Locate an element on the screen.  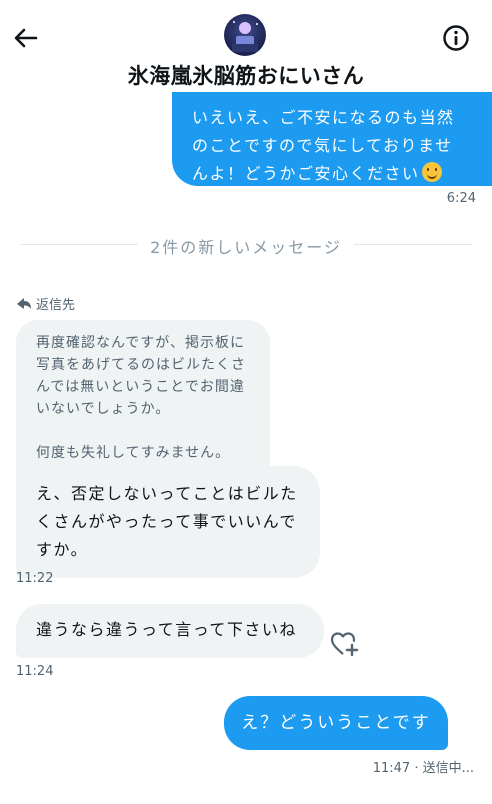
reply-label: 返信先 is located at coordinates (45, 303).